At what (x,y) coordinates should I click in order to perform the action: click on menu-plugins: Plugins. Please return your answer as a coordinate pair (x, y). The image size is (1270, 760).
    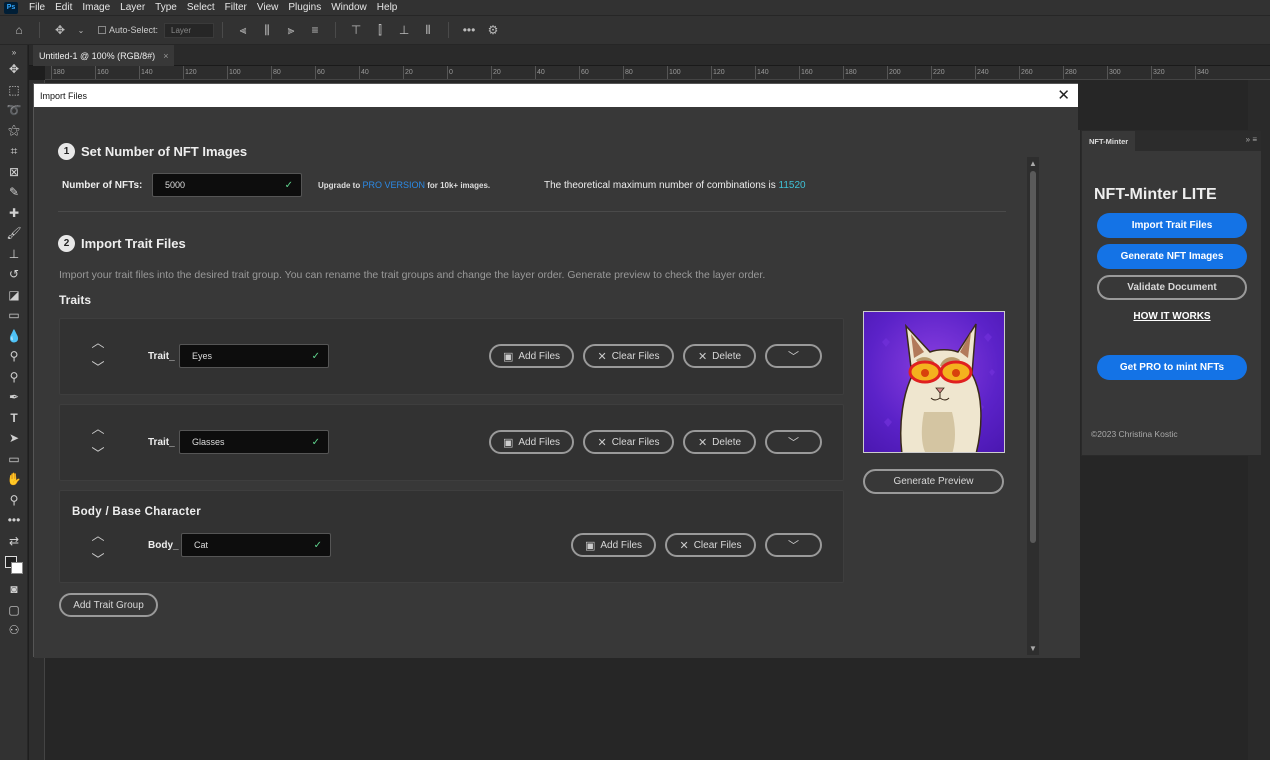
    Looking at the image, I should click on (304, 7).